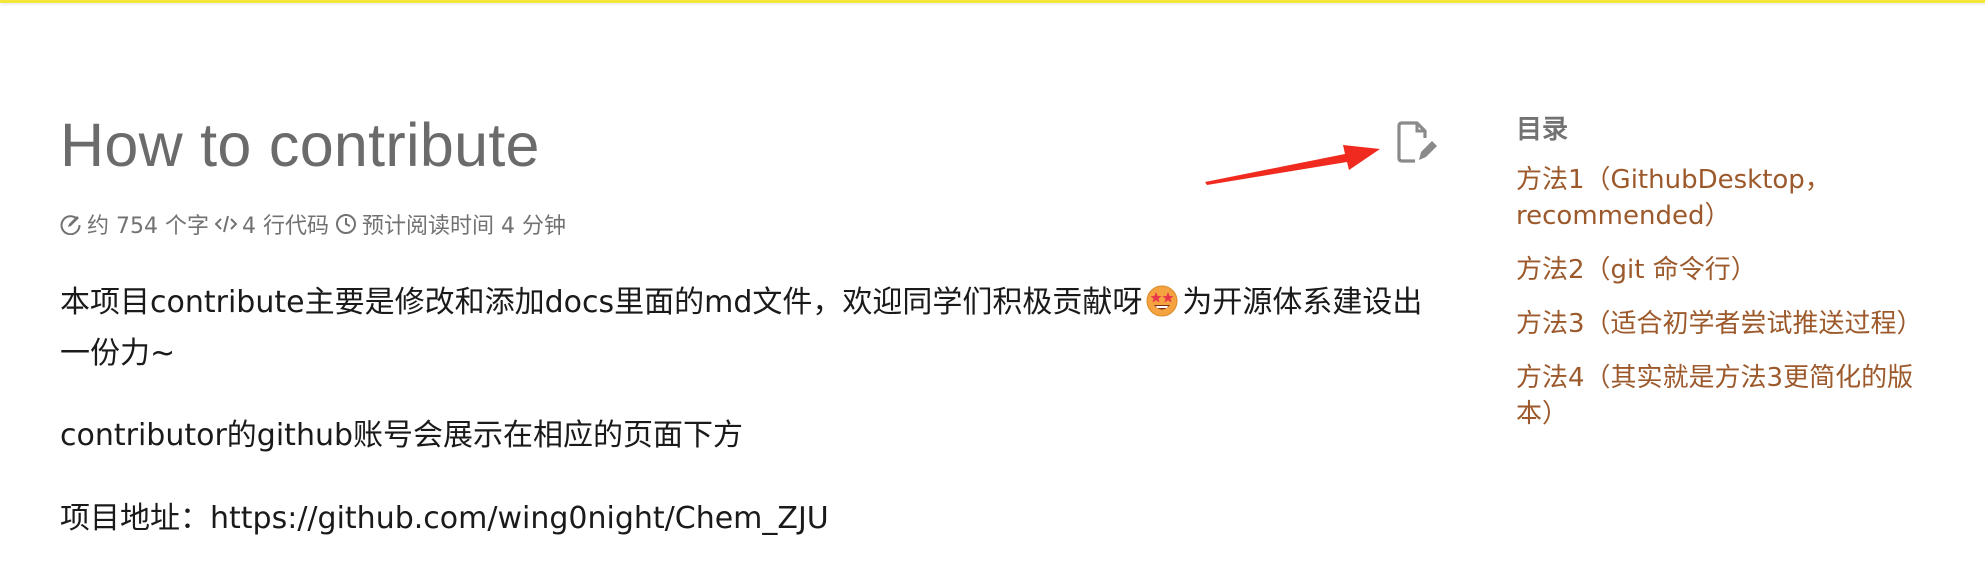 Image resolution: width=1985 pixels, height=565 pixels. Describe the element at coordinates (1726, 324) in the screenshot. I see `toc-item-method-3: 方法3（适合初学者尝试推送过程）` at that location.